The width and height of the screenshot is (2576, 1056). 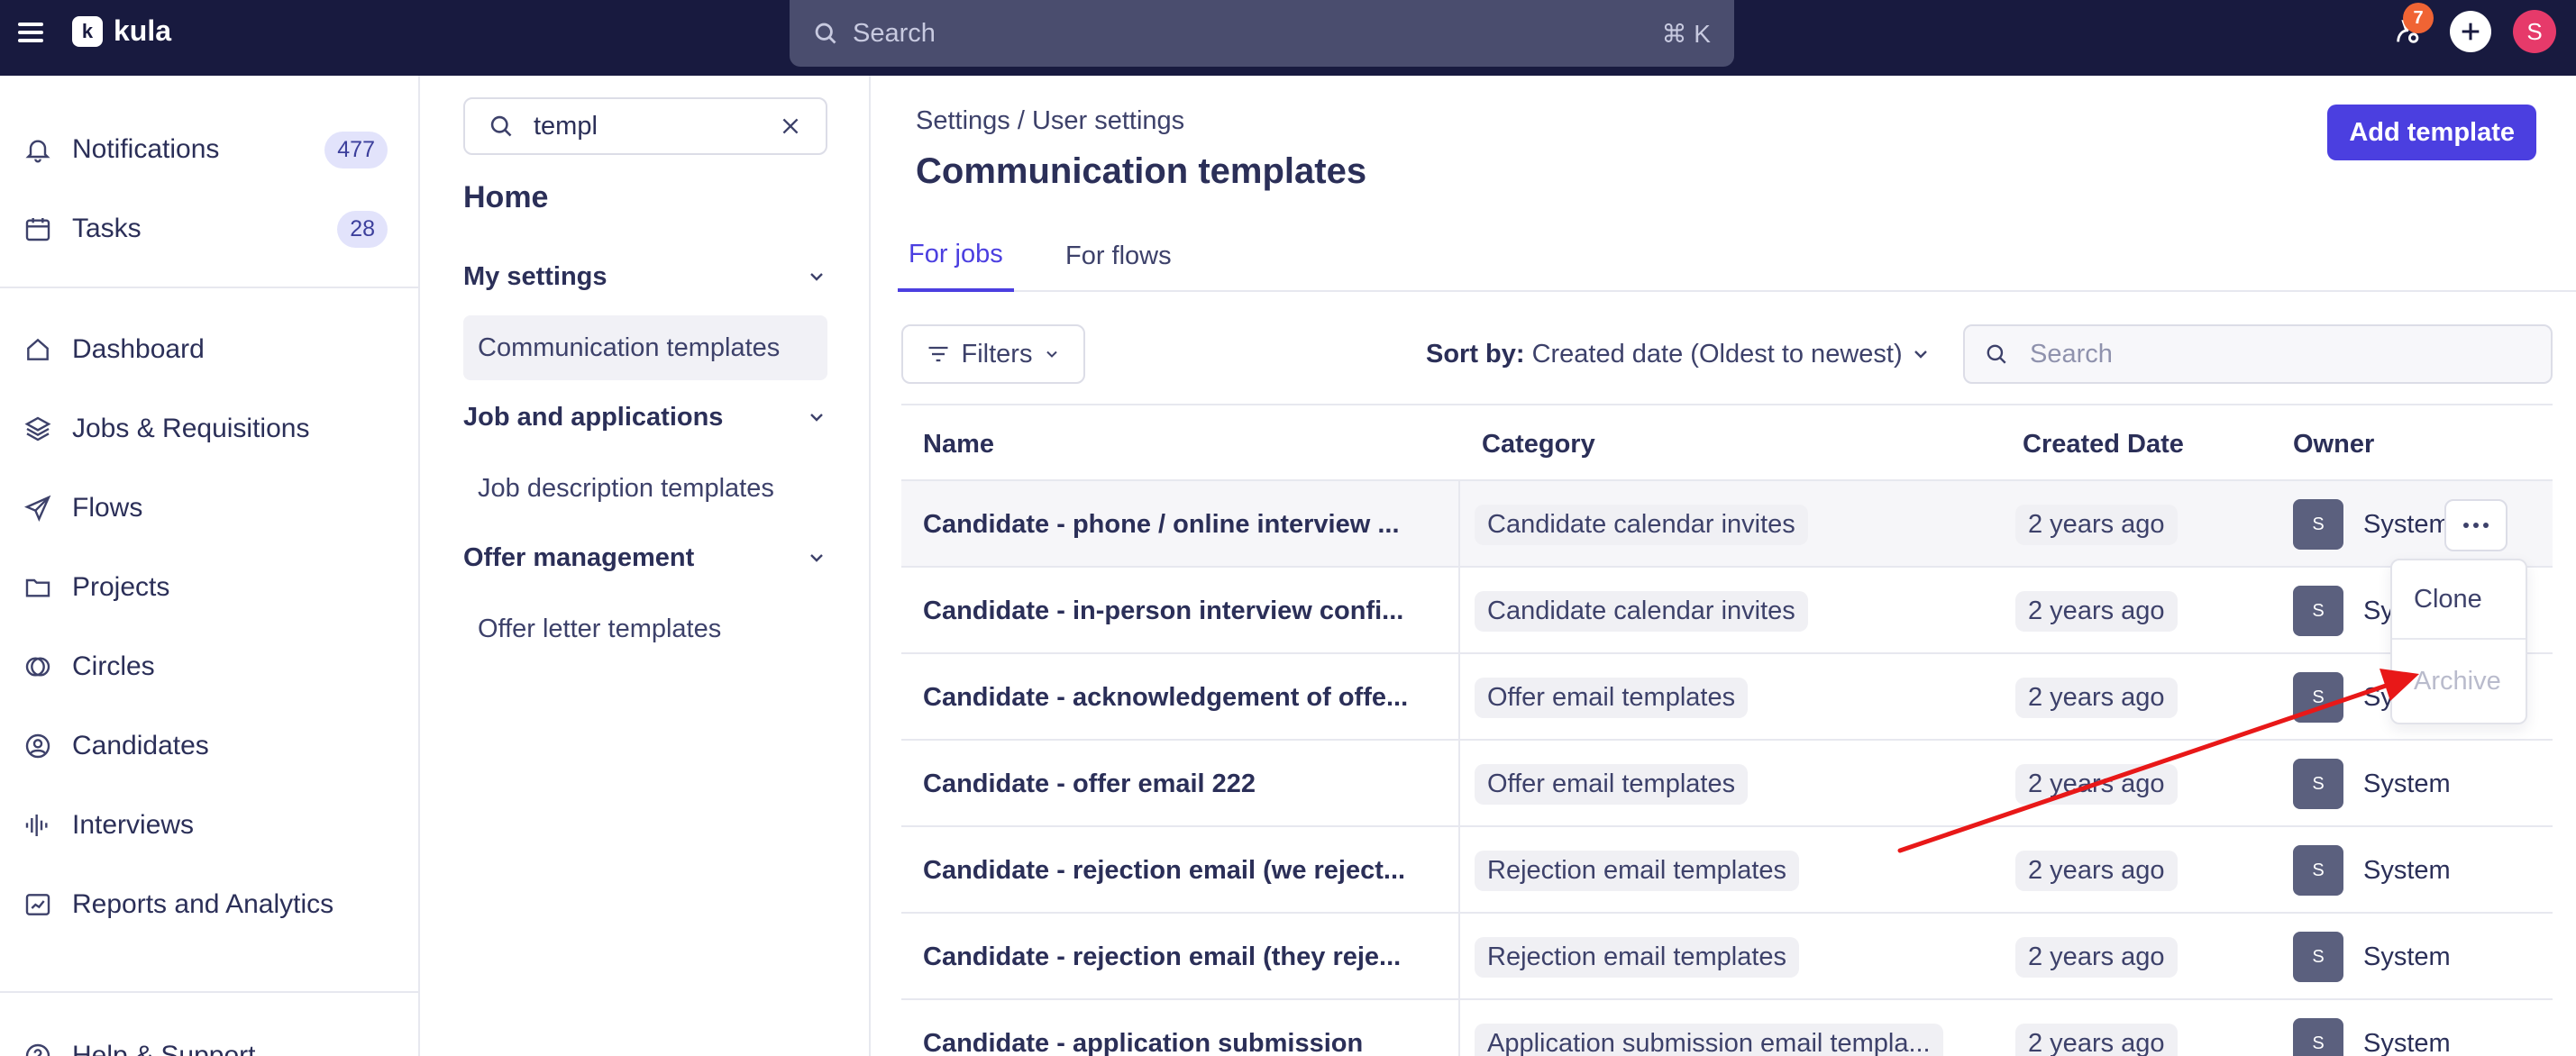 What do you see at coordinates (1538, 444) in the screenshot?
I see `column-header-category: Category` at bounding box center [1538, 444].